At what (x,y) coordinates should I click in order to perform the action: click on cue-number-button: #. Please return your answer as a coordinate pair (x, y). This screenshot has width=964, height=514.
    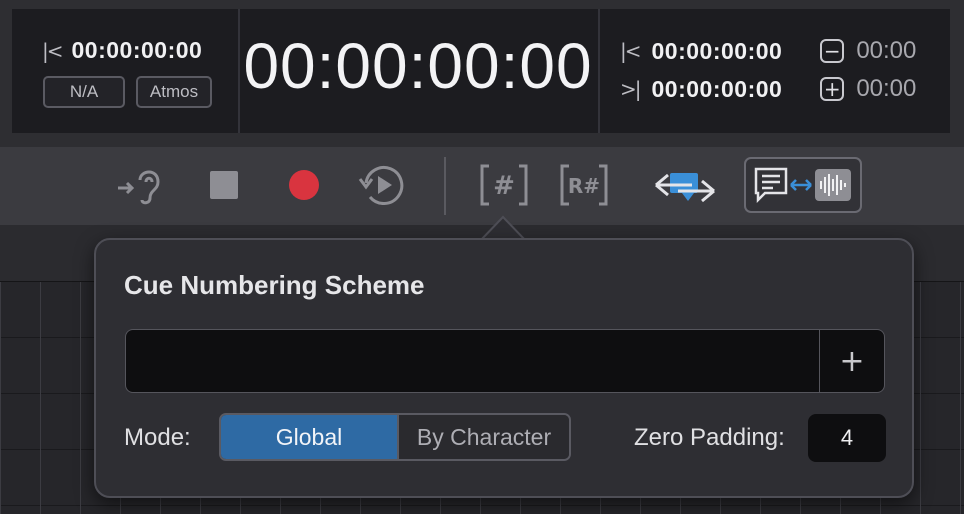
    Looking at the image, I should click on (504, 185).